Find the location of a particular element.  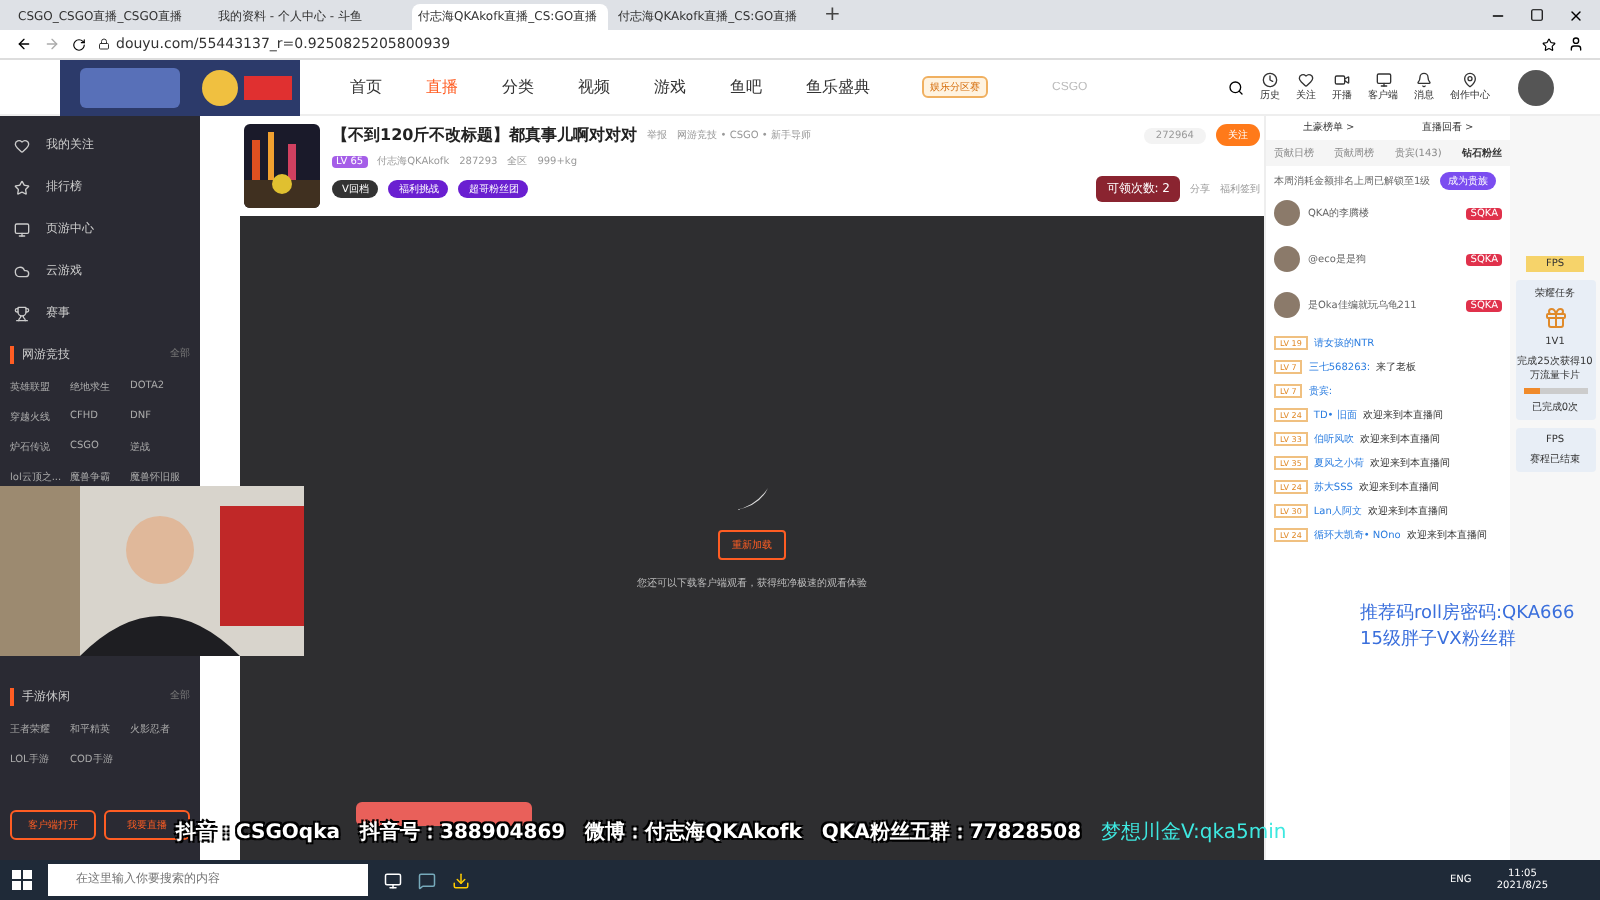

new-tab-button: + is located at coordinates (832, 15).